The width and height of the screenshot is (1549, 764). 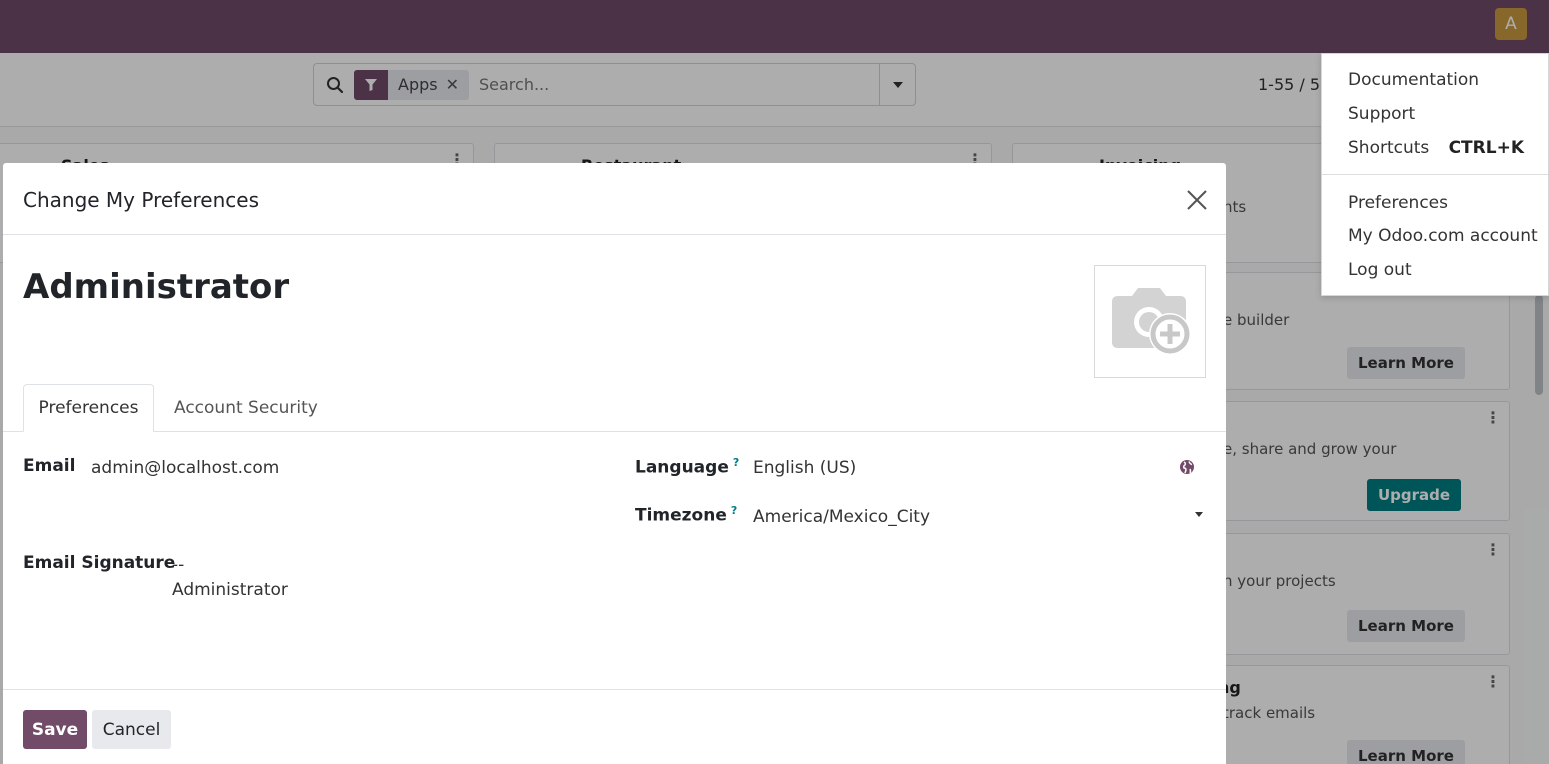 I want to click on tab-account-security: Account Security, so click(x=246, y=408).